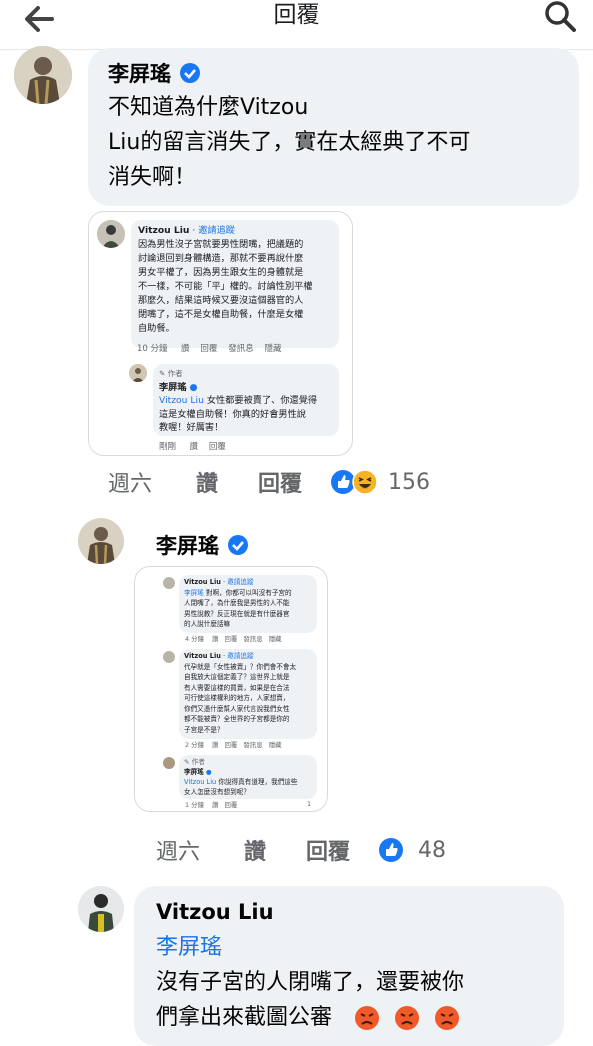  I want to click on mini-line: 都不能被賣？全世界的子宮都是你的, so click(237, 719).